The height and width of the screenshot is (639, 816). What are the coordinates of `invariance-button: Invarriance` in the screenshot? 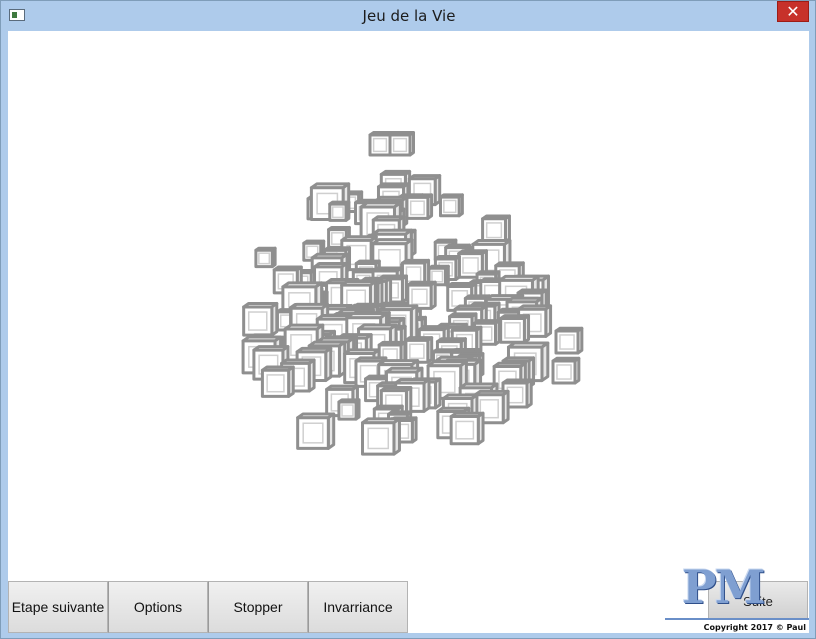 It's located at (358, 607).